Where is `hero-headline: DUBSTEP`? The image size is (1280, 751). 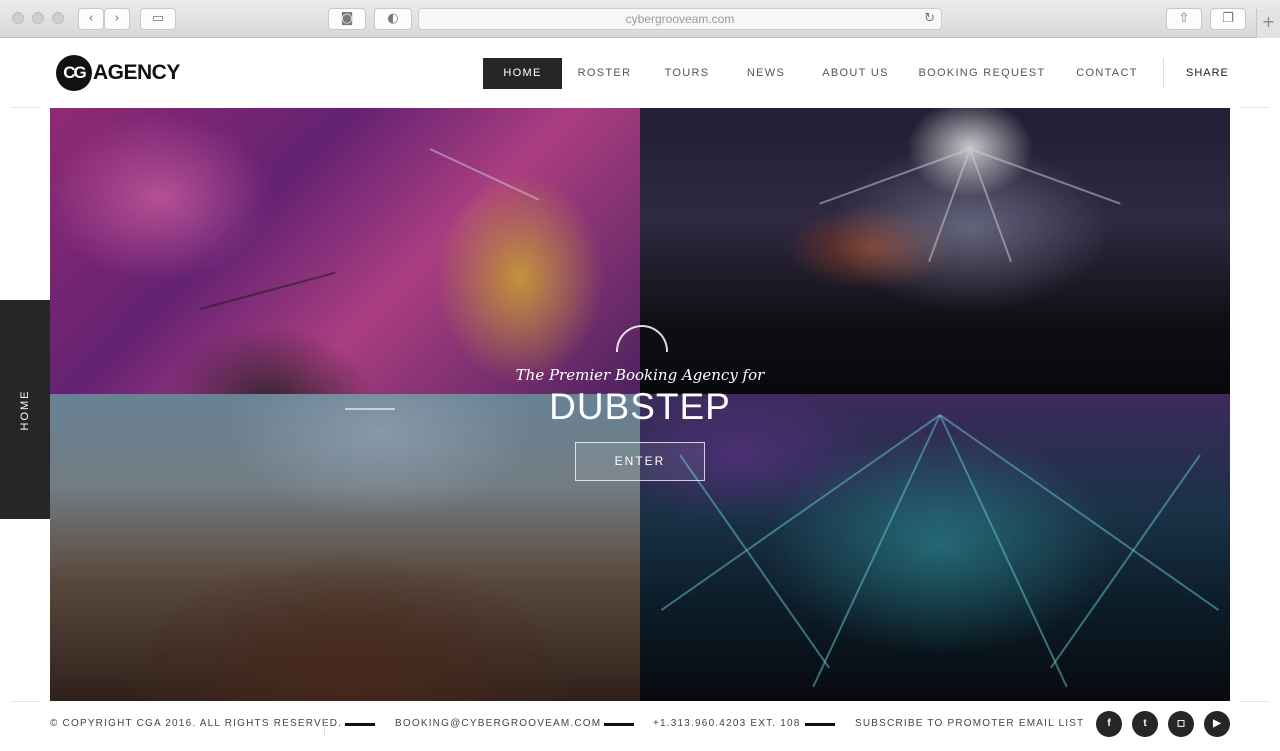
hero-headline: DUBSTEP is located at coordinates (640, 406).